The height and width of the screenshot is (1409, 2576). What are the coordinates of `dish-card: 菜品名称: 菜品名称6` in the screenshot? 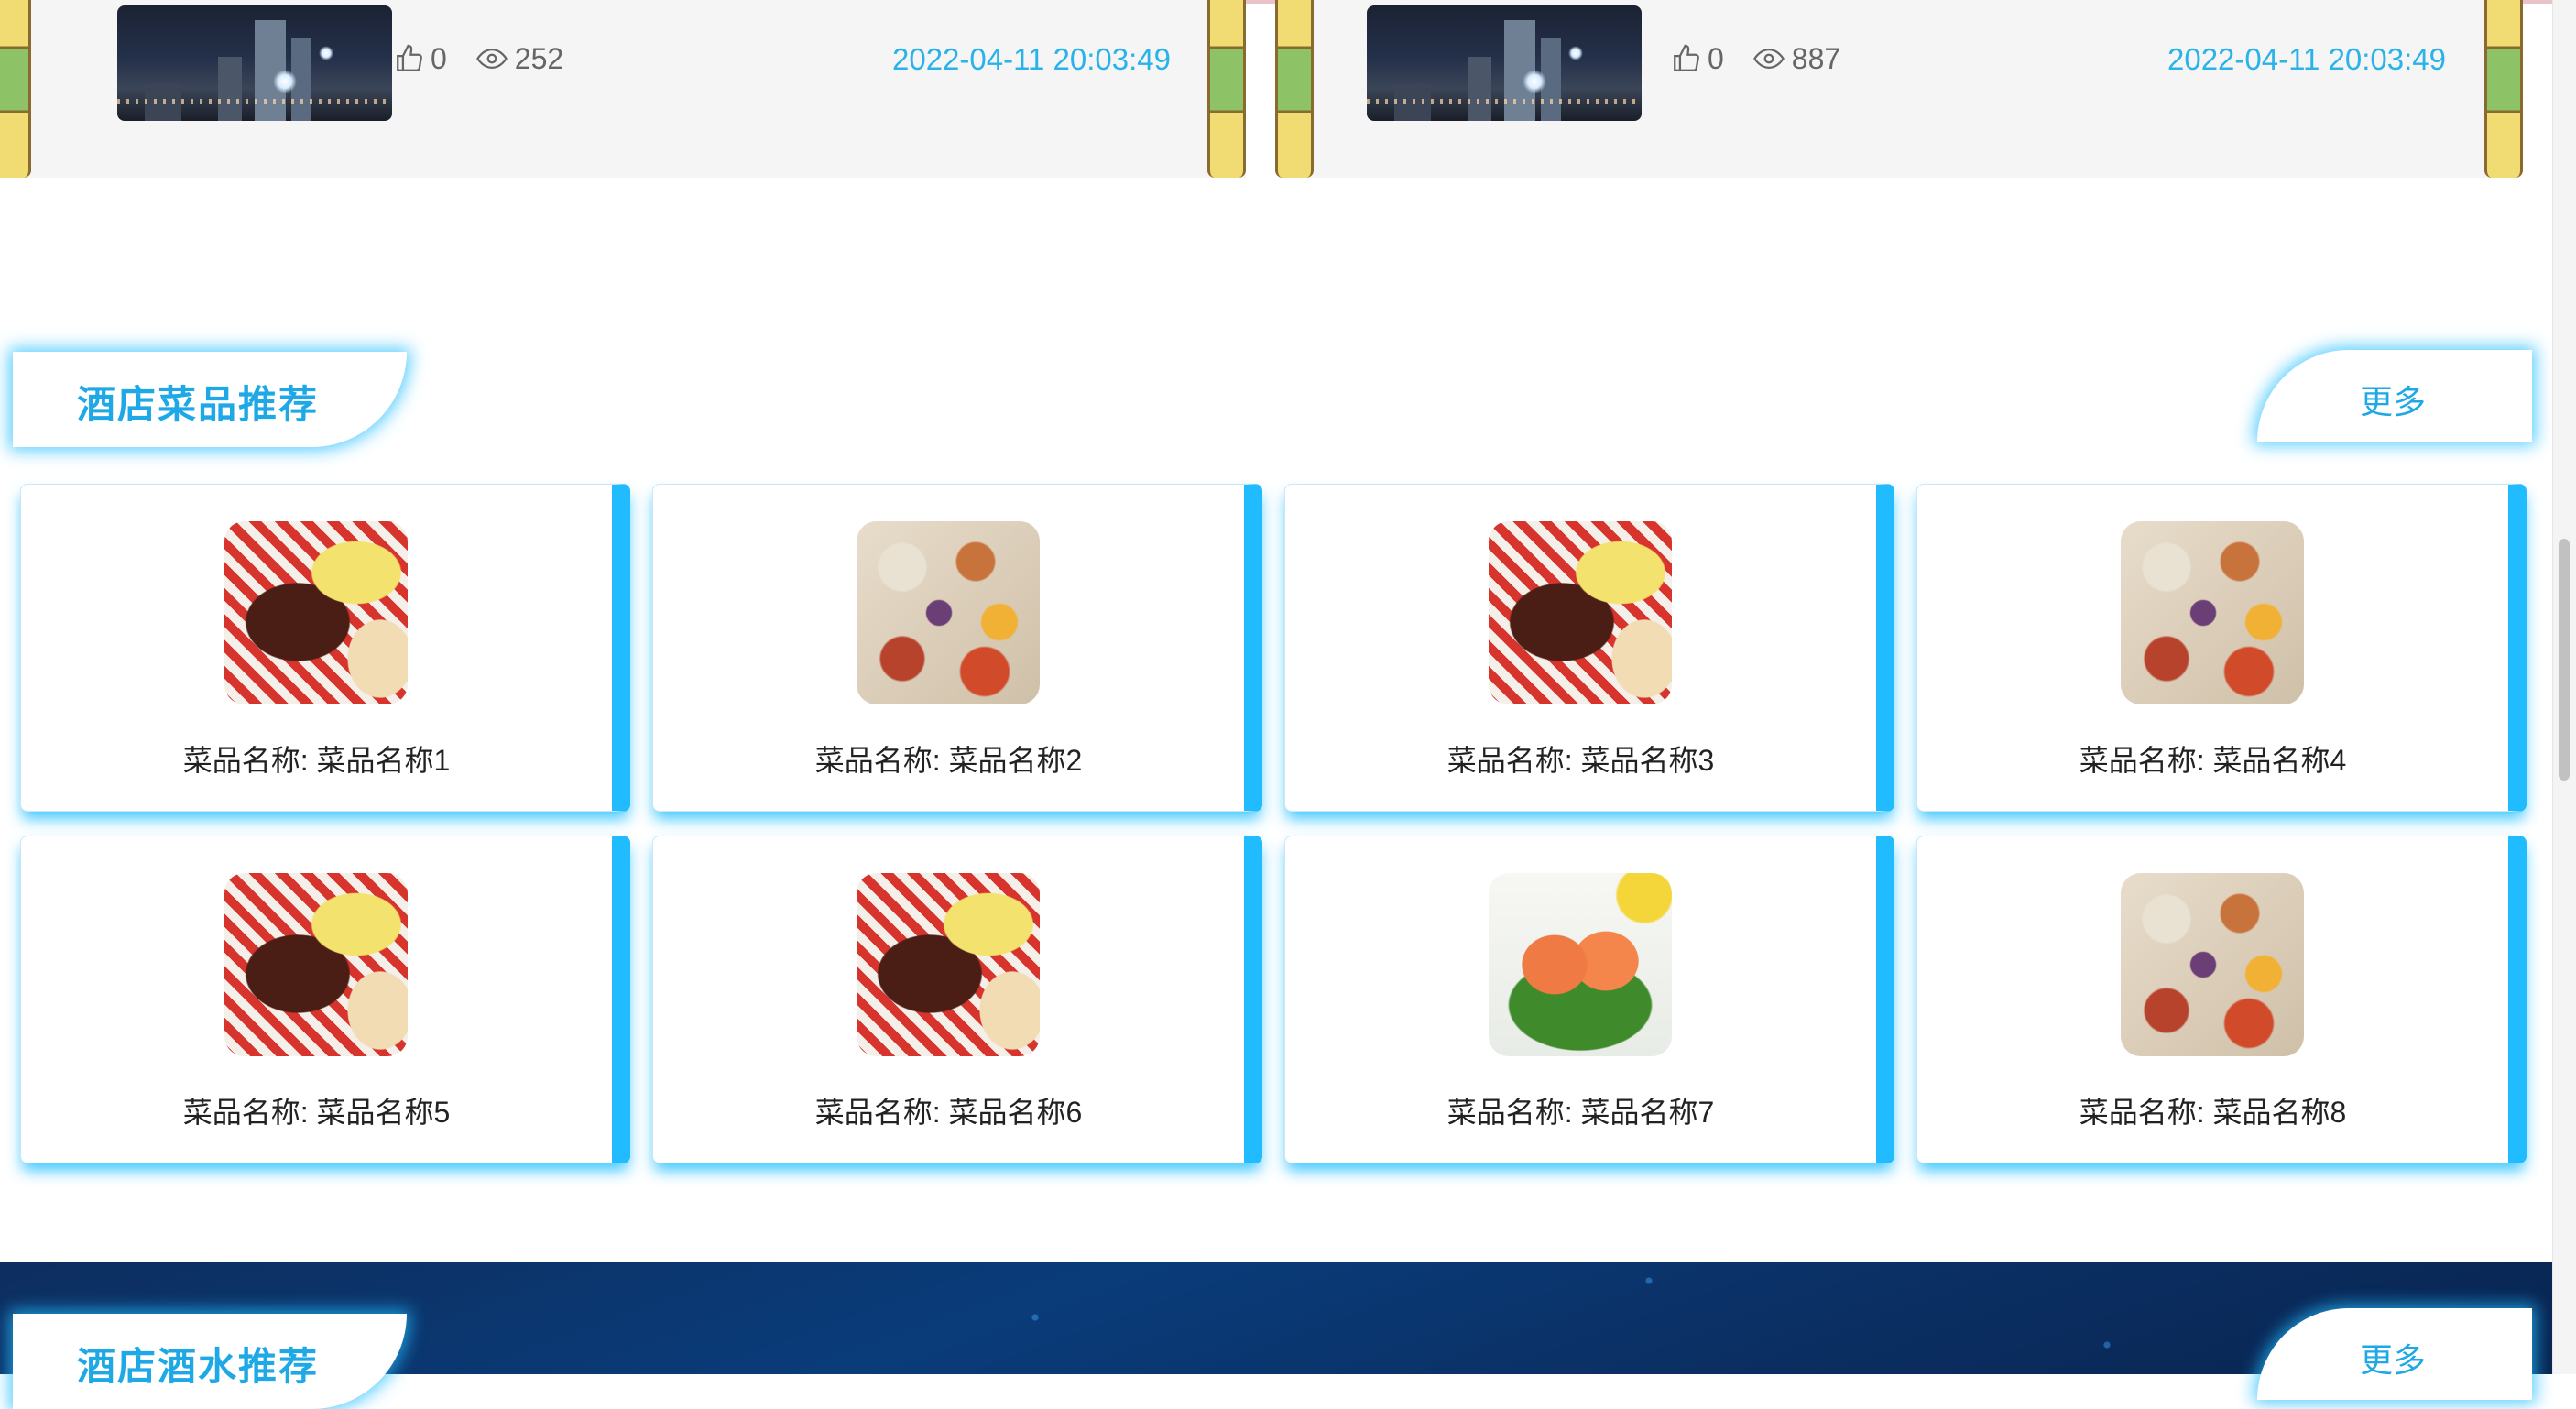 It's located at (957, 1000).